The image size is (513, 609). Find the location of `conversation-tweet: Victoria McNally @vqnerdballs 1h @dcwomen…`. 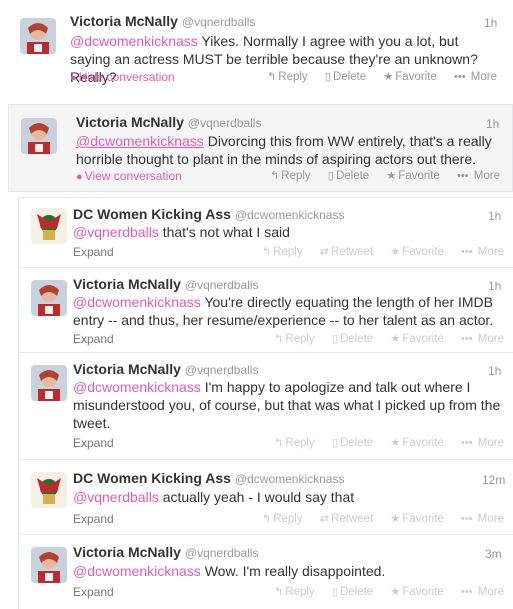

conversation-tweet: Victoria McNally @vqnerdballs 1h @dcwomen… is located at coordinates (266, 310).